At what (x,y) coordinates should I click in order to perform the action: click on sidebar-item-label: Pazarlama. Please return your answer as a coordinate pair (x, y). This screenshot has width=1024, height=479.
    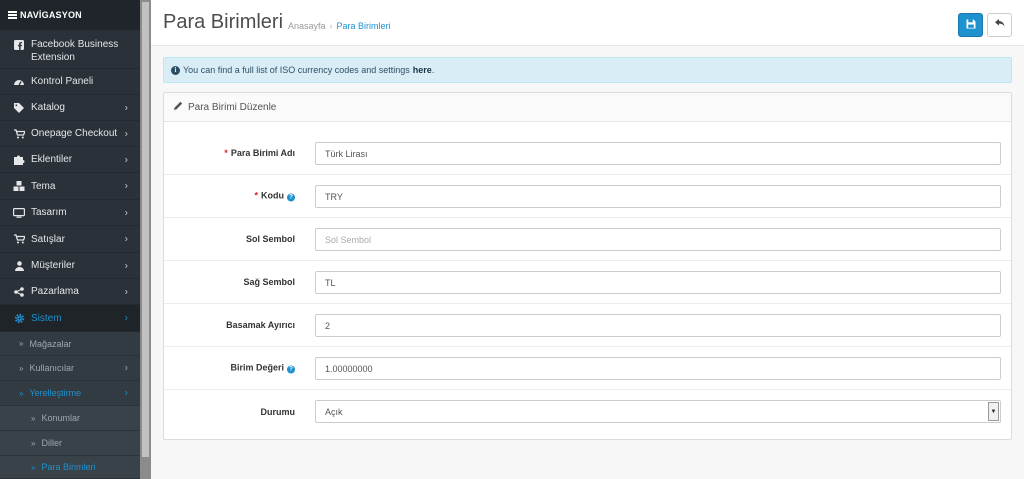
    Looking at the image, I should click on (55, 291).